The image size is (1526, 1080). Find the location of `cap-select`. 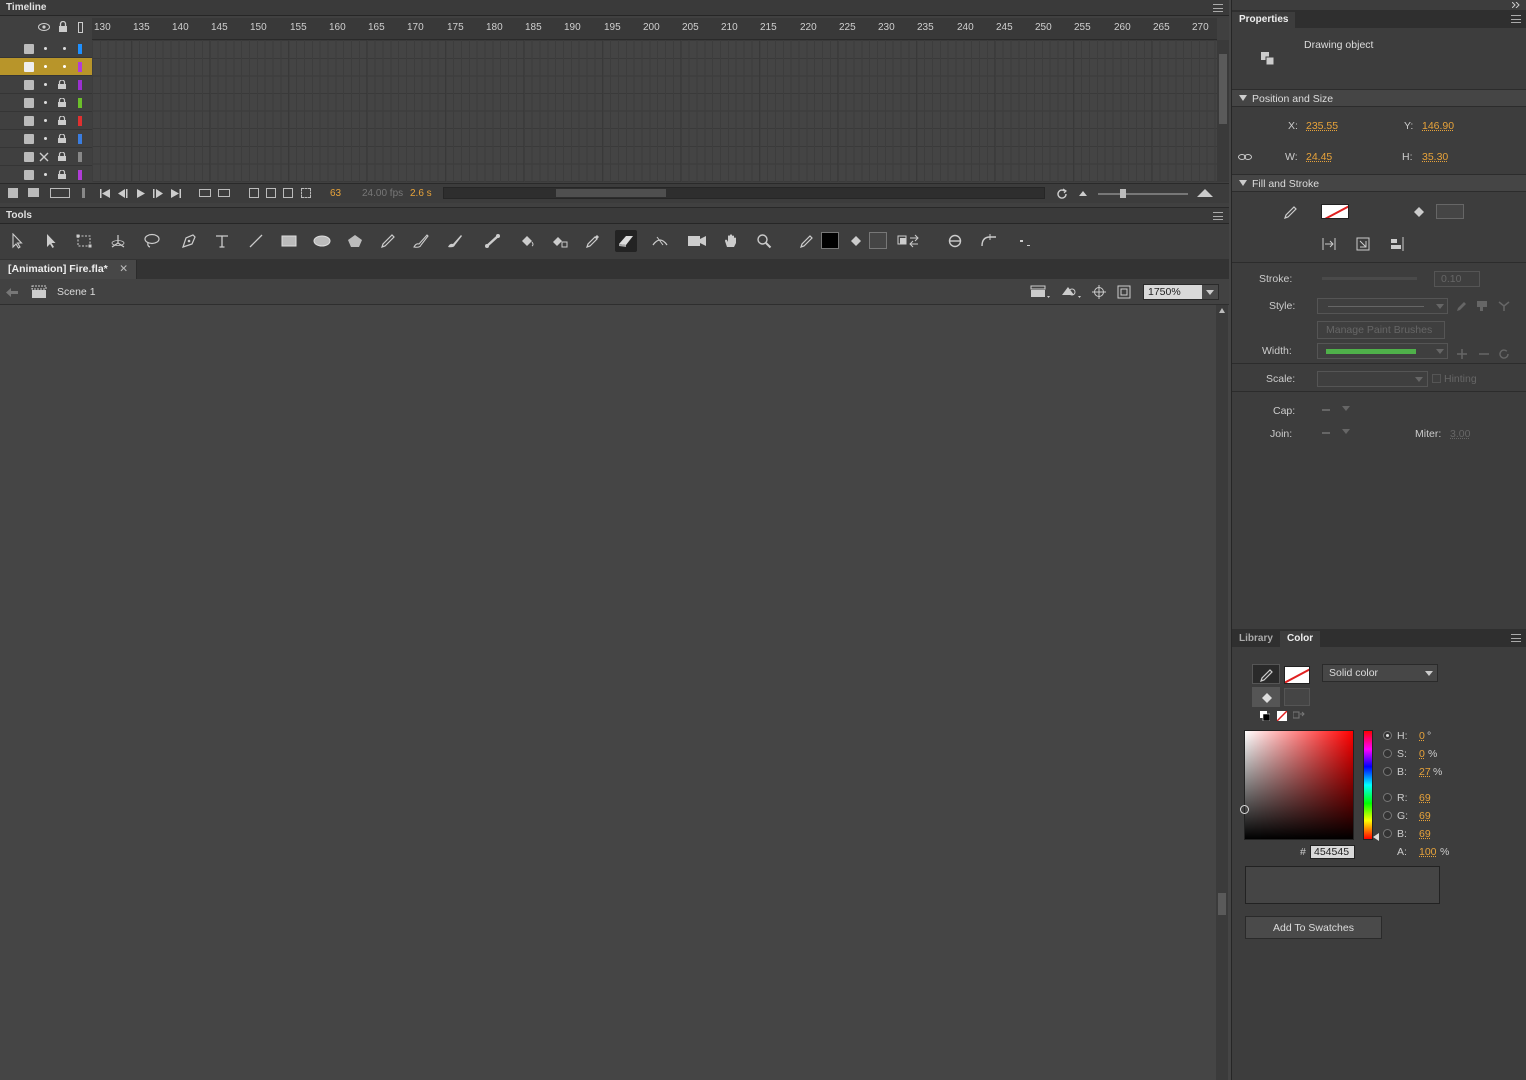

cap-select is located at coordinates (1326, 410).